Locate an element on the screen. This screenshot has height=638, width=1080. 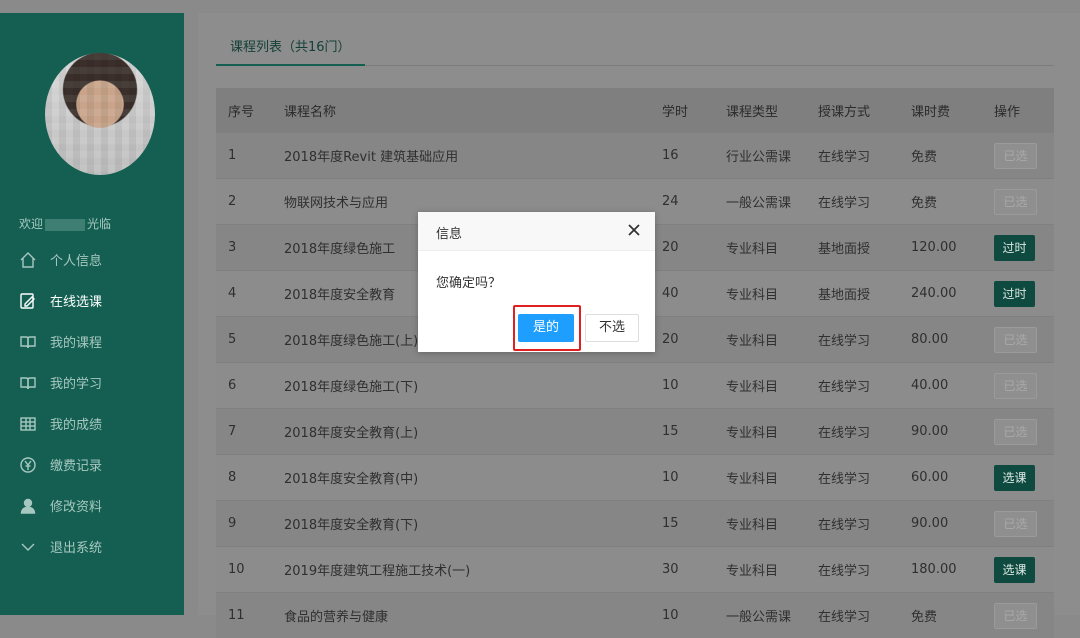
cell-fee: 60.00 is located at coordinates (940, 478).